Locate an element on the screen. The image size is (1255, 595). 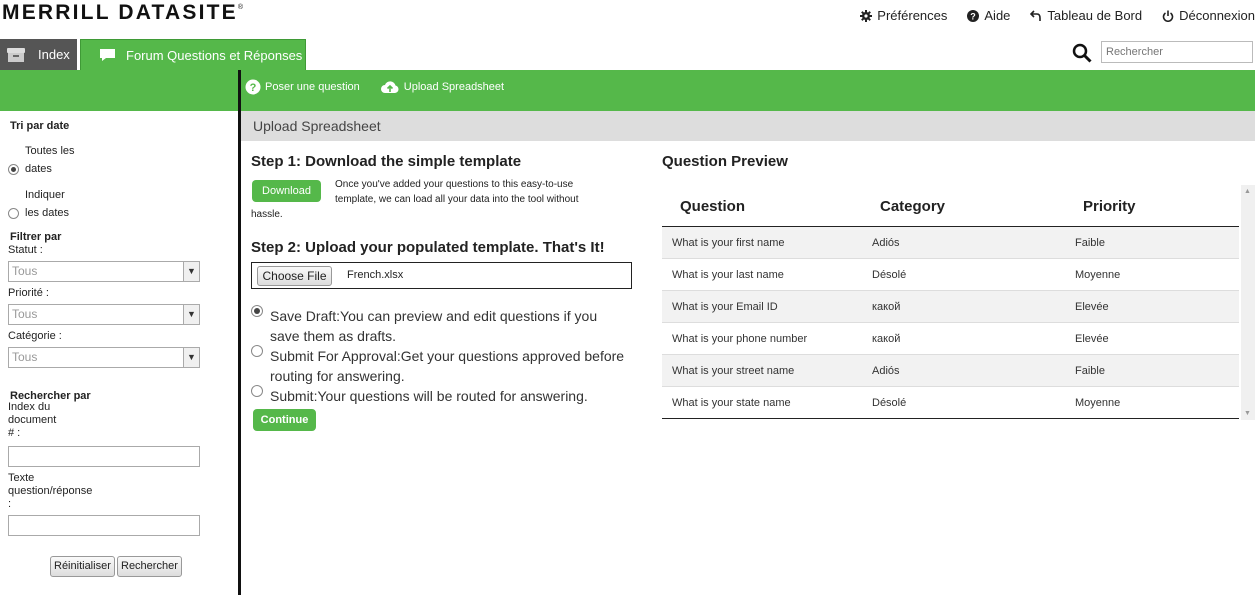
priority-select: Tous ▼ is located at coordinates (104, 314).